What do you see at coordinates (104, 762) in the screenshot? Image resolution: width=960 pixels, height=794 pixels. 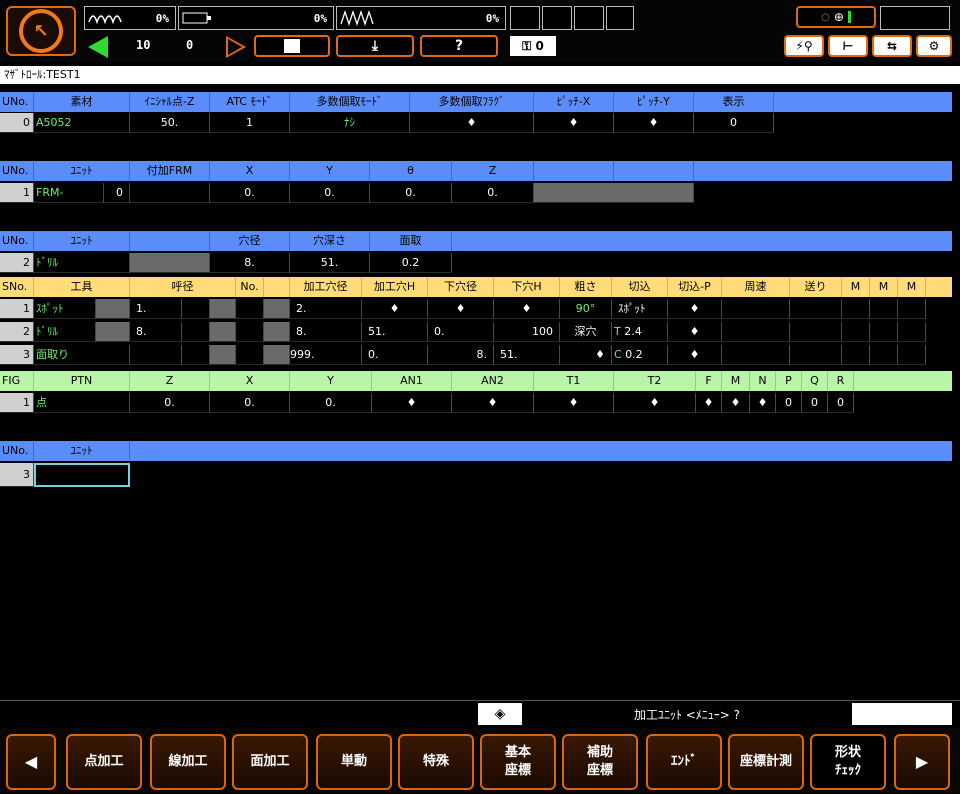 I see `fkey-point-machining: 点加工` at bounding box center [104, 762].